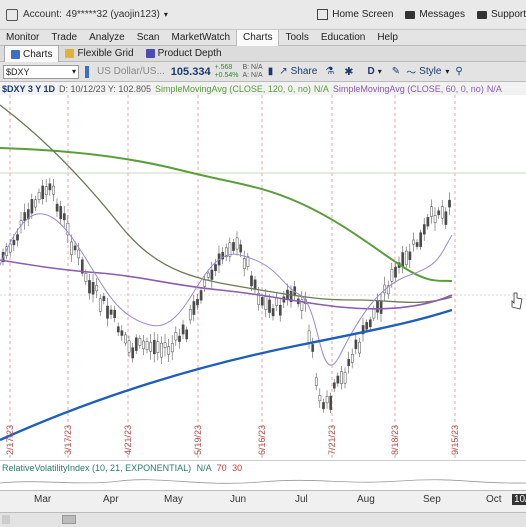 This screenshot has height=527, width=526. Describe the element at coordinates (107, 38) in the screenshot. I see `menu-analyze: Analyze` at that location.